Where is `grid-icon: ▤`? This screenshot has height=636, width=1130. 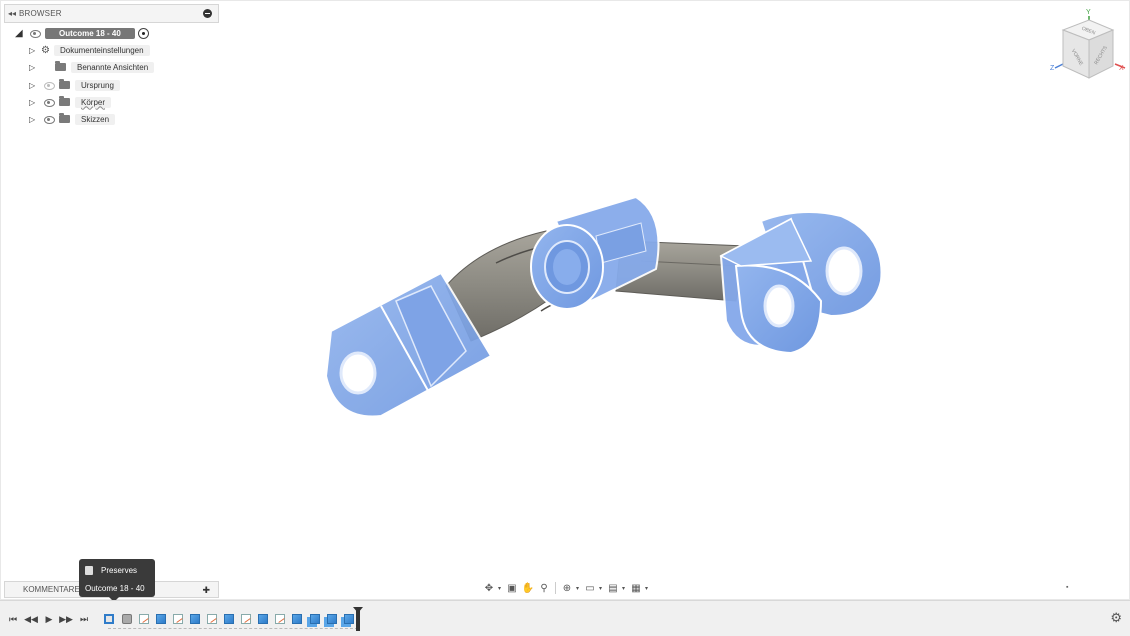
grid-icon: ▤ is located at coordinates (613, 588).